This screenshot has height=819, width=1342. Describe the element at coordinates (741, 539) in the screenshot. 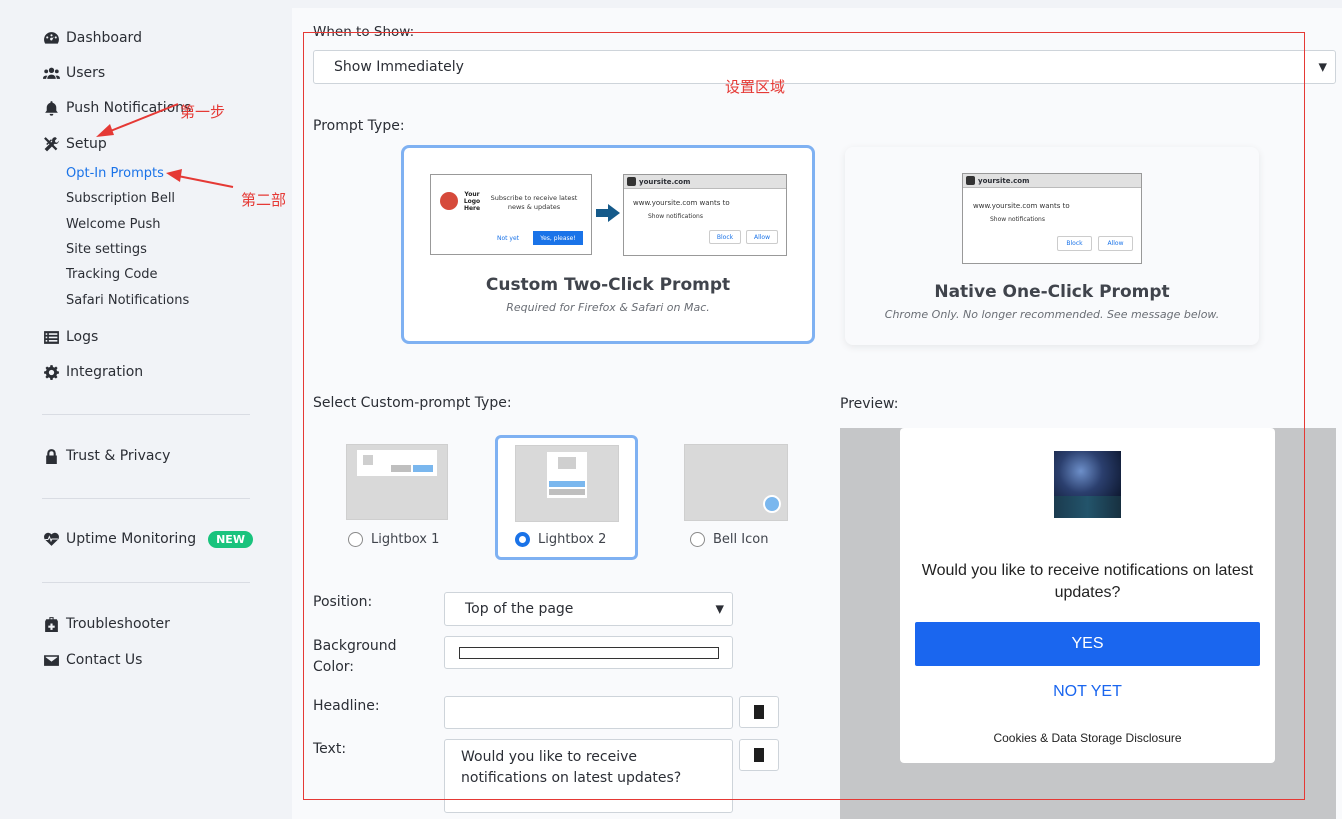

I see `type-option-label: Bell Icon` at that location.